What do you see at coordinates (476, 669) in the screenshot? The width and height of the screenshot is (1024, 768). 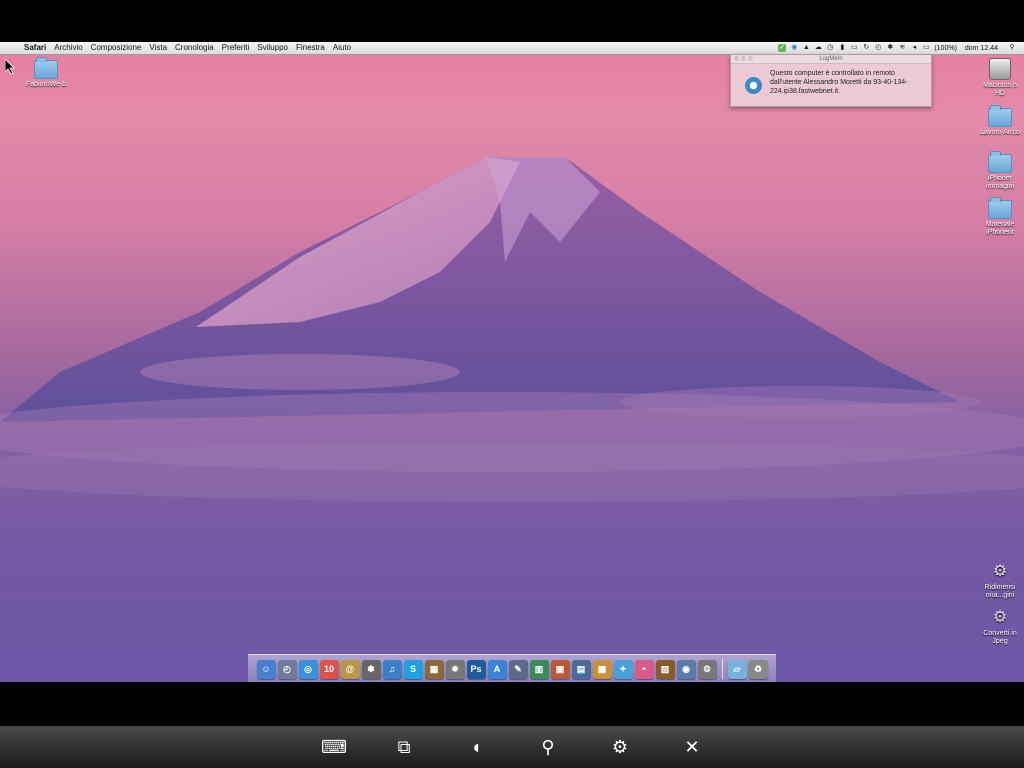 I see `dock-photoshop-icon: Ps` at bounding box center [476, 669].